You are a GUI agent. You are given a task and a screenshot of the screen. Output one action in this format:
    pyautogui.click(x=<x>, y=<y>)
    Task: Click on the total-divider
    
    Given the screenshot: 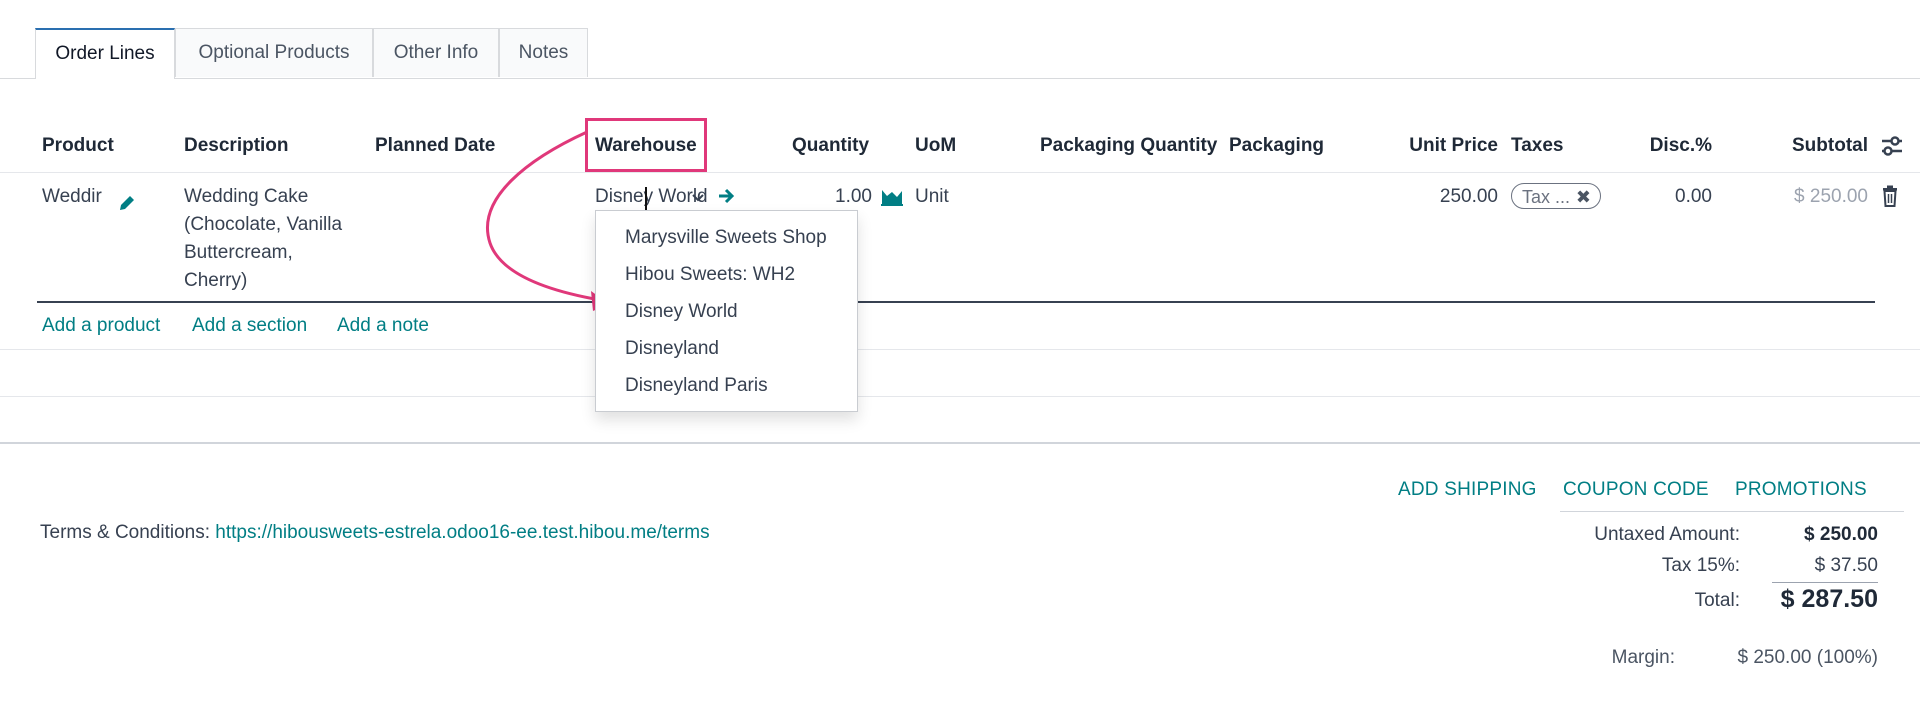 What is the action you would take?
    pyautogui.click(x=1825, y=582)
    